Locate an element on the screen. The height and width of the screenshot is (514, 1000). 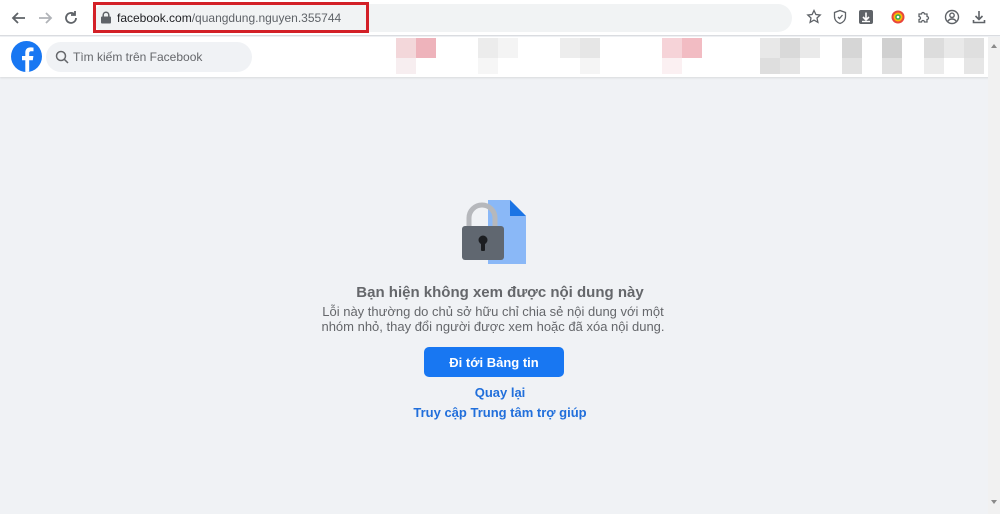
go-back-link: Quay lại is located at coordinates (500, 392).